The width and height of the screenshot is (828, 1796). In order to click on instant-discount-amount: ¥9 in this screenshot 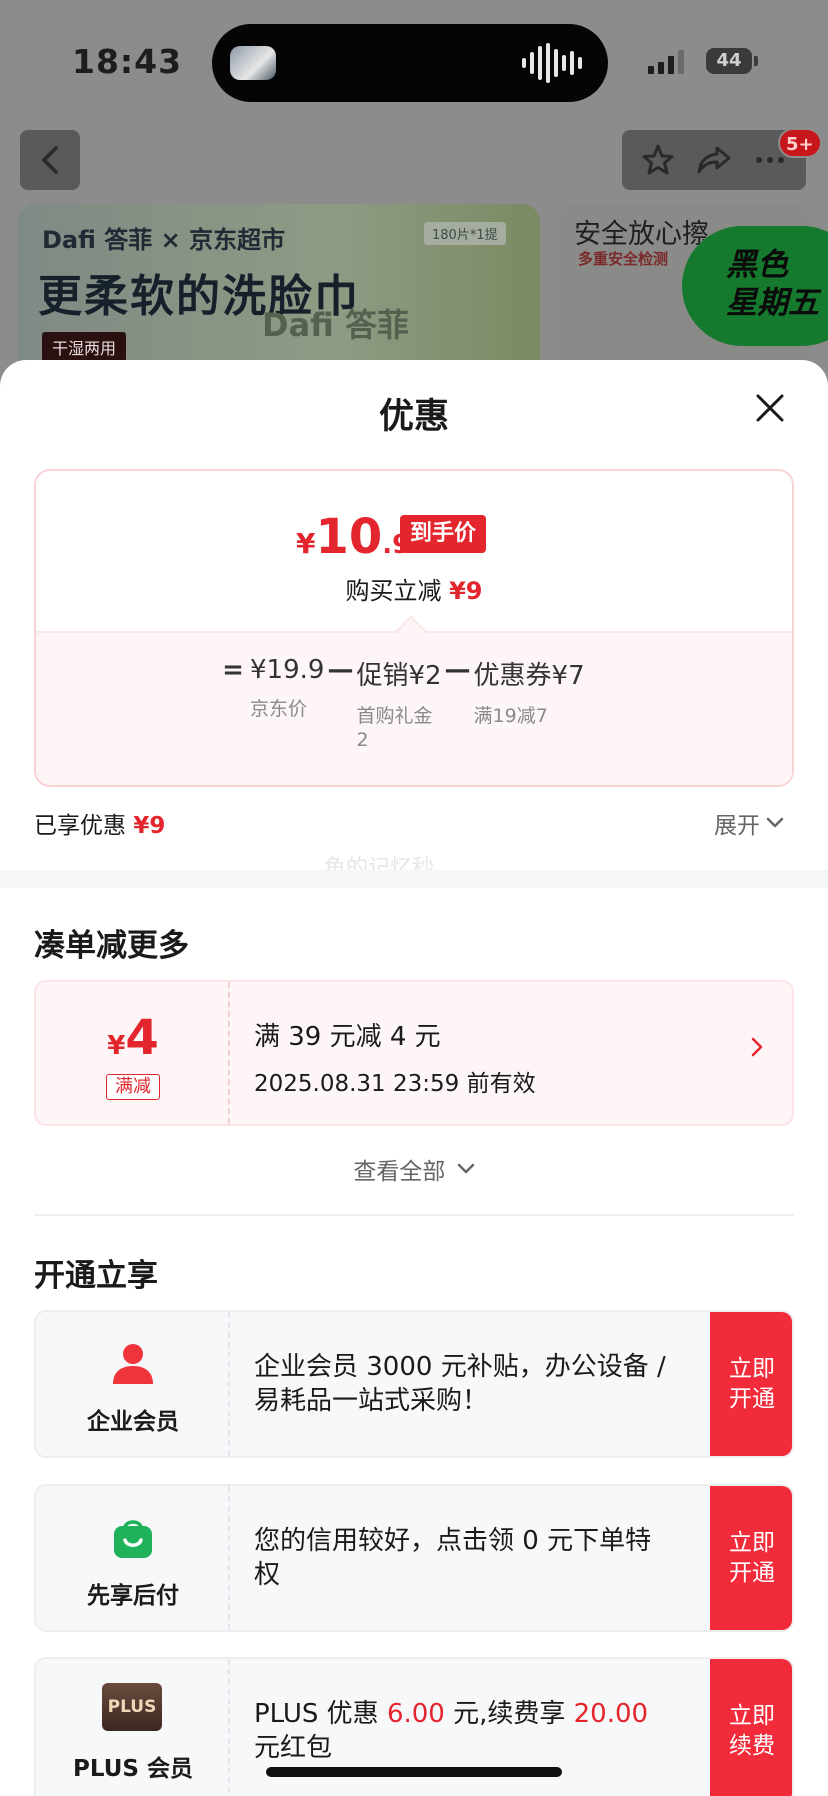, I will do `click(466, 591)`.